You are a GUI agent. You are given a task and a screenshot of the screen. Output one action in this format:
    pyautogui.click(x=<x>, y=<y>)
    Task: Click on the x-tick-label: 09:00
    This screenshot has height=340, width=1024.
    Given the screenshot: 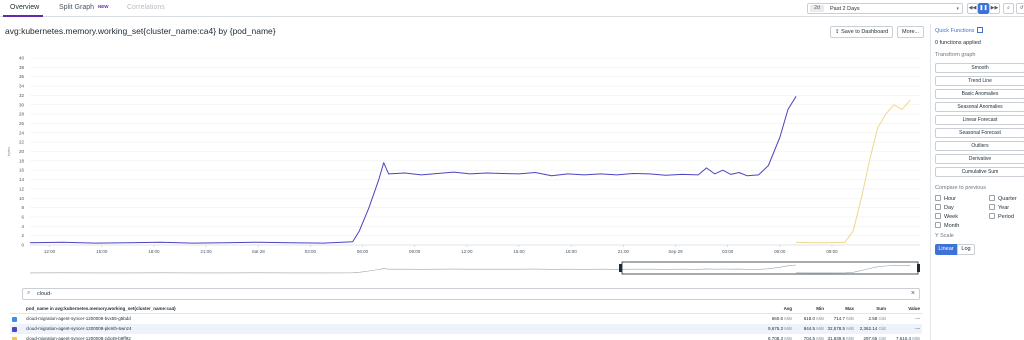 What is the action you would take?
    pyautogui.click(x=415, y=251)
    